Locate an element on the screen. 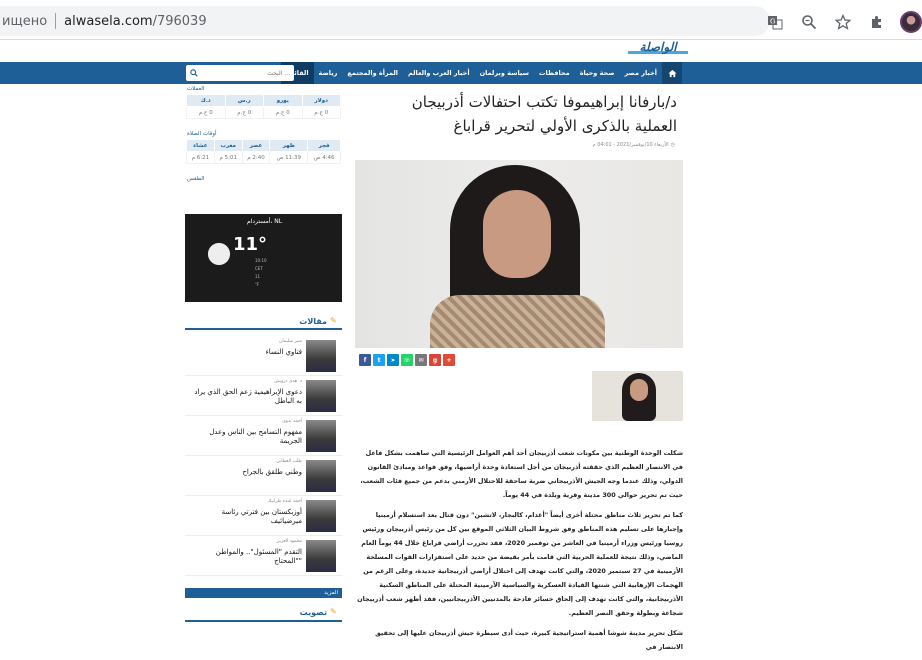 Image resolution: width=922 pixels, height=660 pixels. currency-header: د.ك is located at coordinates (206, 100).